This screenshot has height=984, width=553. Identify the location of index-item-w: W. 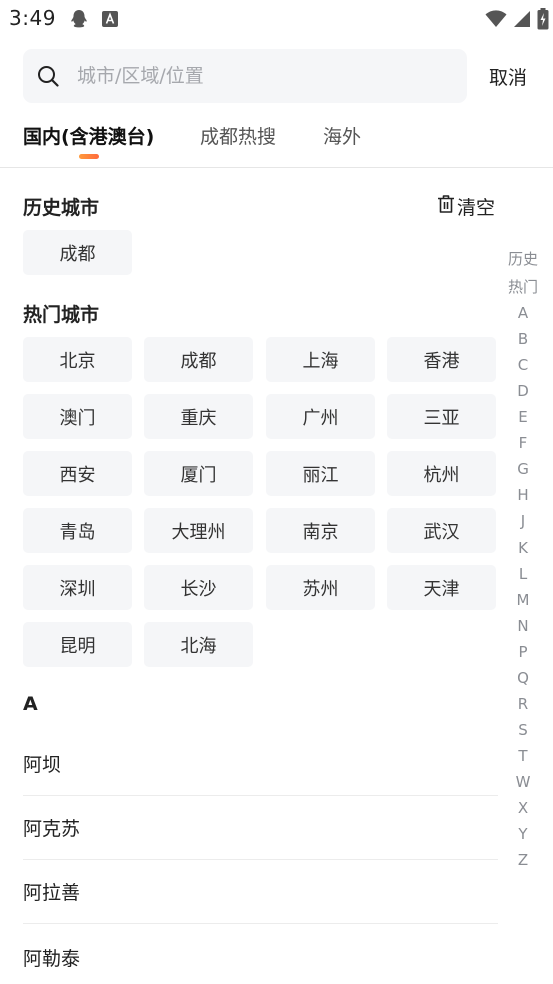
(523, 782).